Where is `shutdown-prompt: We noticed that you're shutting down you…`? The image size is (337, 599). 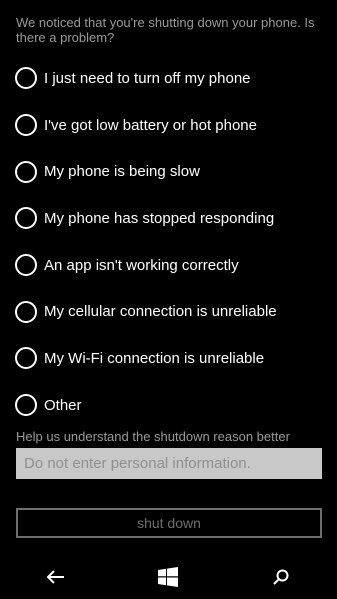 shutdown-prompt: We noticed that you're shutting down you… is located at coordinates (165, 30).